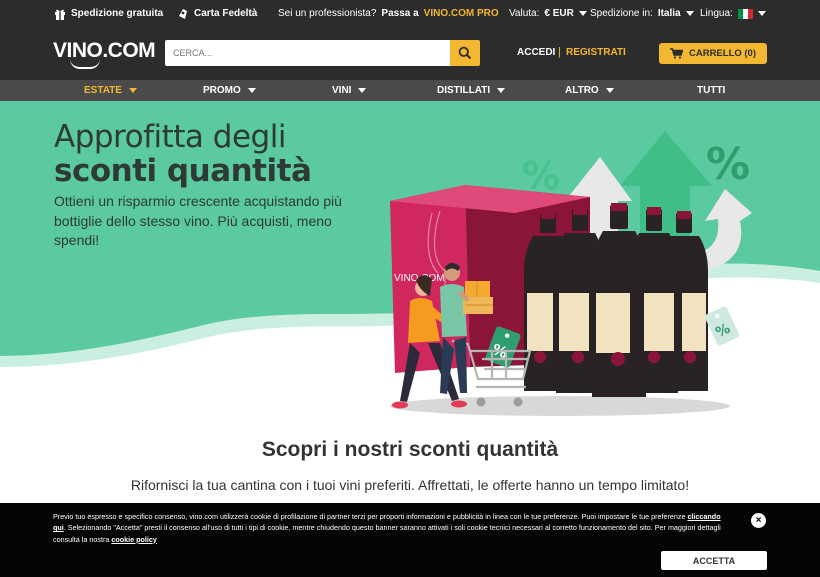  I want to click on nav-item-label: ALTRO, so click(582, 90).